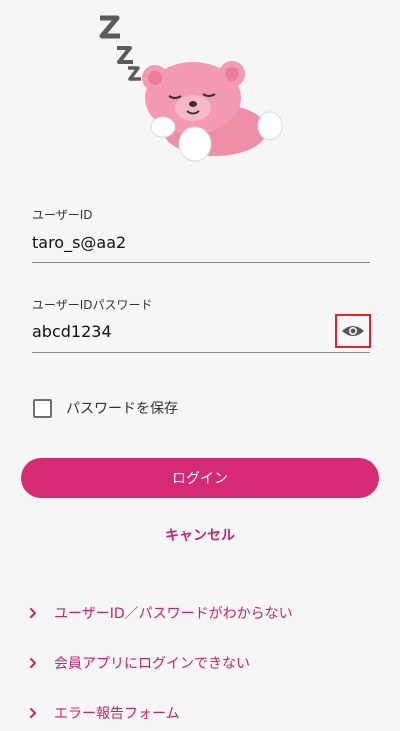 The height and width of the screenshot is (731, 400). What do you see at coordinates (152, 664) in the screenshot?
I see `link-label: 会員アプリにログインできない` at bounding box center [152, 664].